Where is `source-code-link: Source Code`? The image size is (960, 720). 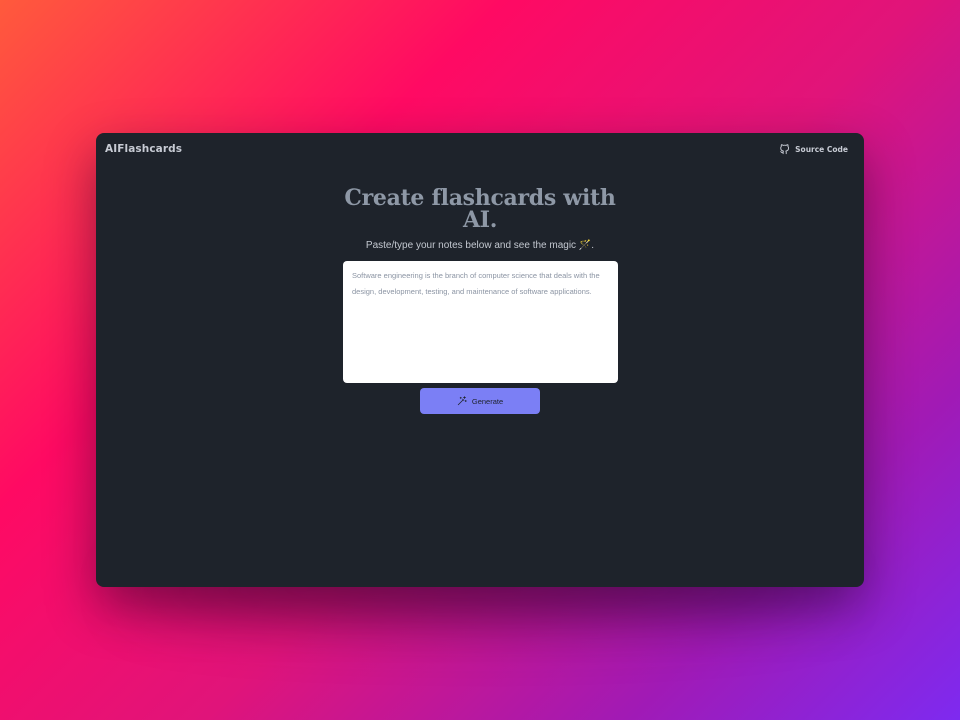 source-code-link: Source Code is located at coordinates (813, 149).